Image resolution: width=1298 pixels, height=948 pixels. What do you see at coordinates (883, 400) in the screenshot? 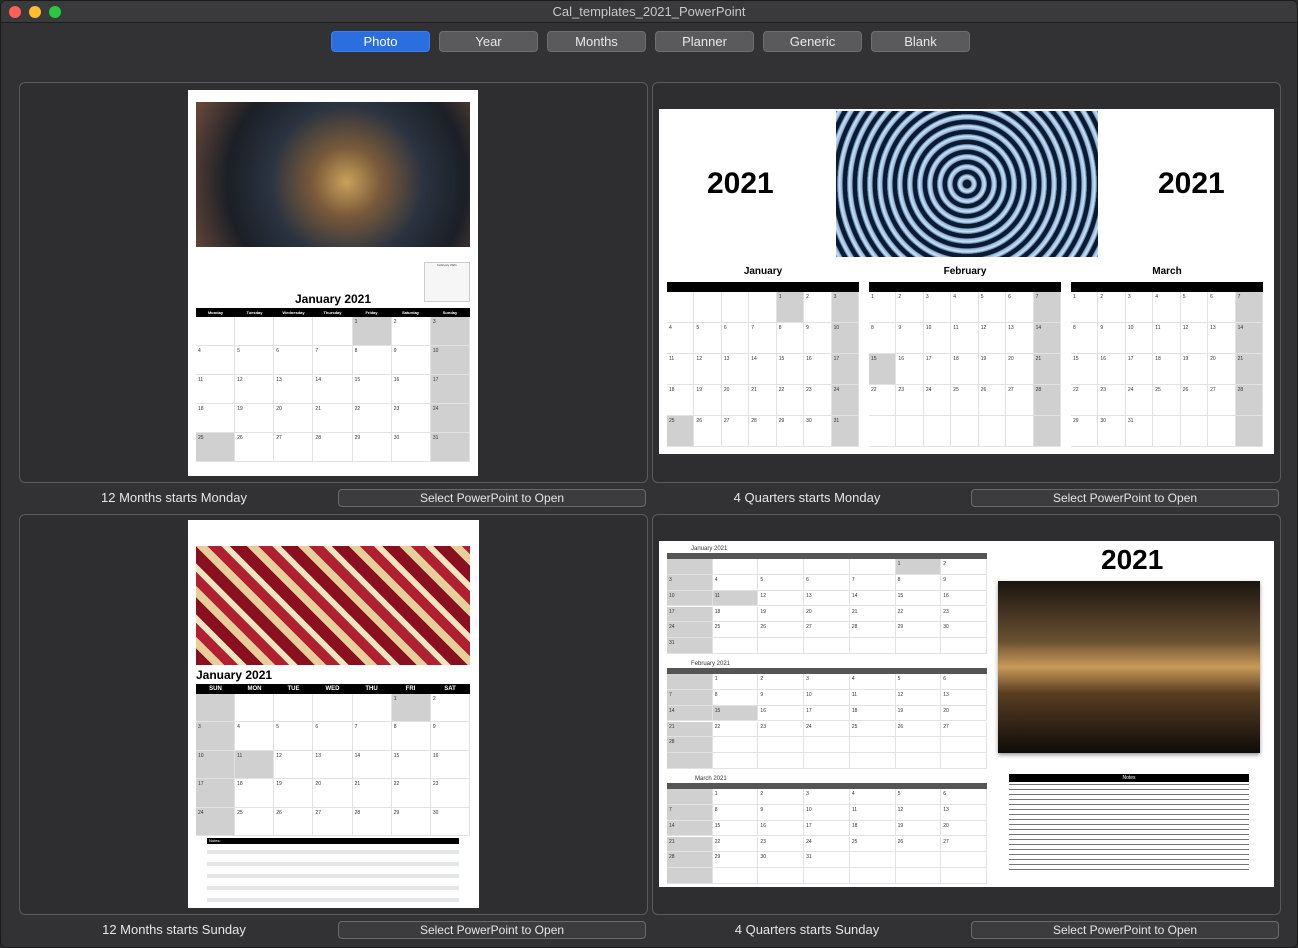
I see `day-cell: 22` at bounding box center [883, 400].